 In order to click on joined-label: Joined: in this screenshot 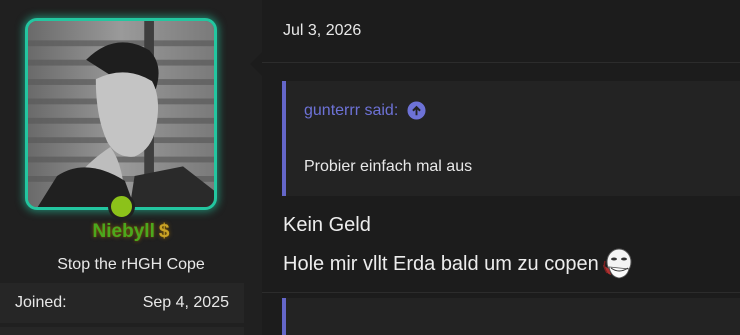, I will do `click(41, 302)`.